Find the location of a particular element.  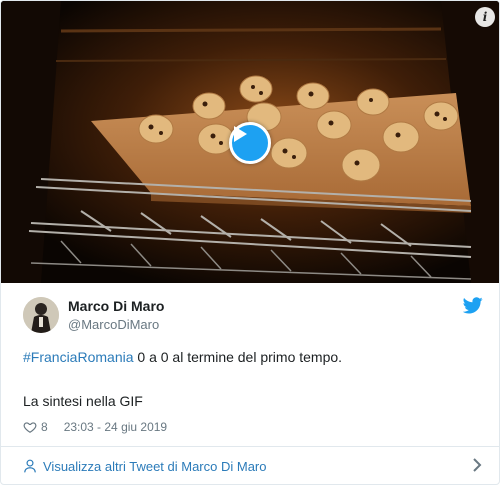

like-count: 8 is located at coordinates (44, 427).